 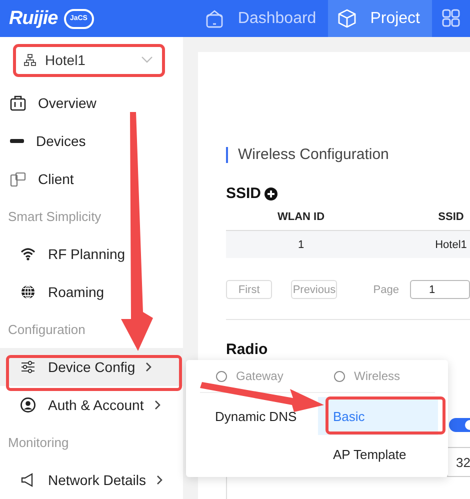 What do you see at coordinates (91, 254) in the screenshot?
I see `nav-item: RF Planning` at bounding box center [91, 254].